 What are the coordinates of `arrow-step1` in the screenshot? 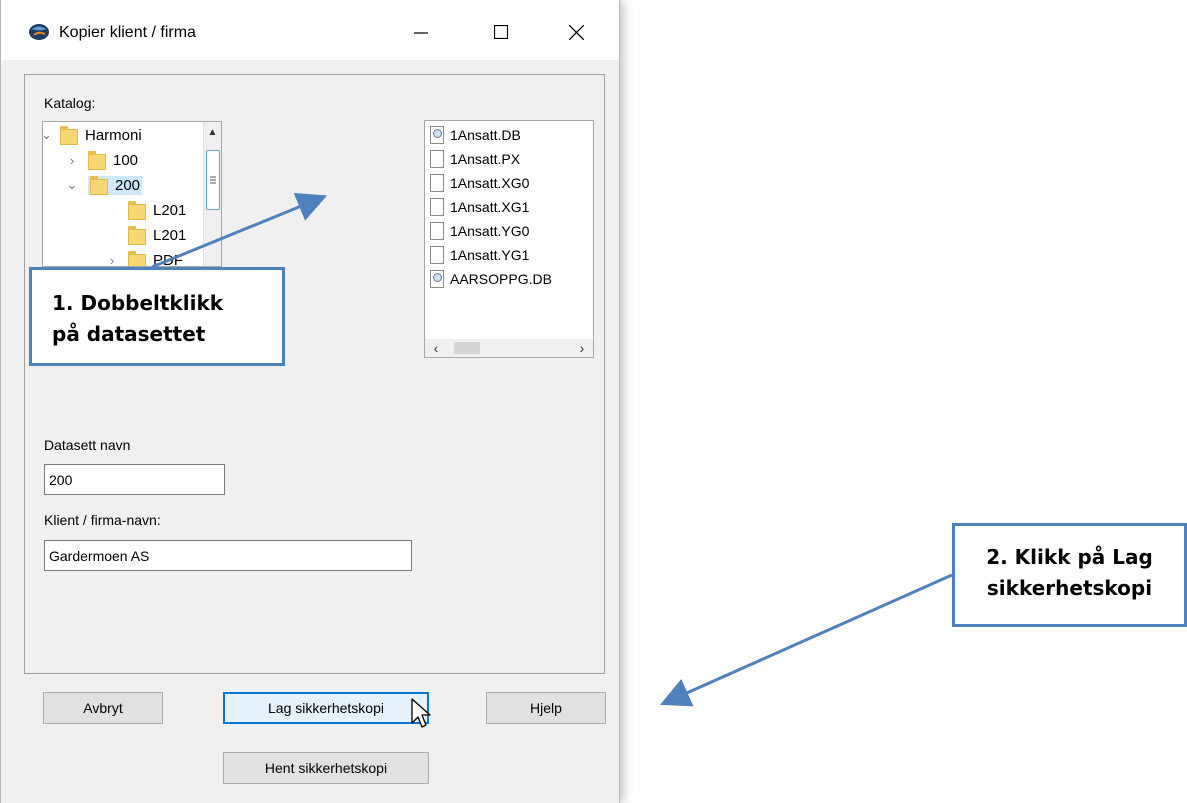 It's located at (239, 230).